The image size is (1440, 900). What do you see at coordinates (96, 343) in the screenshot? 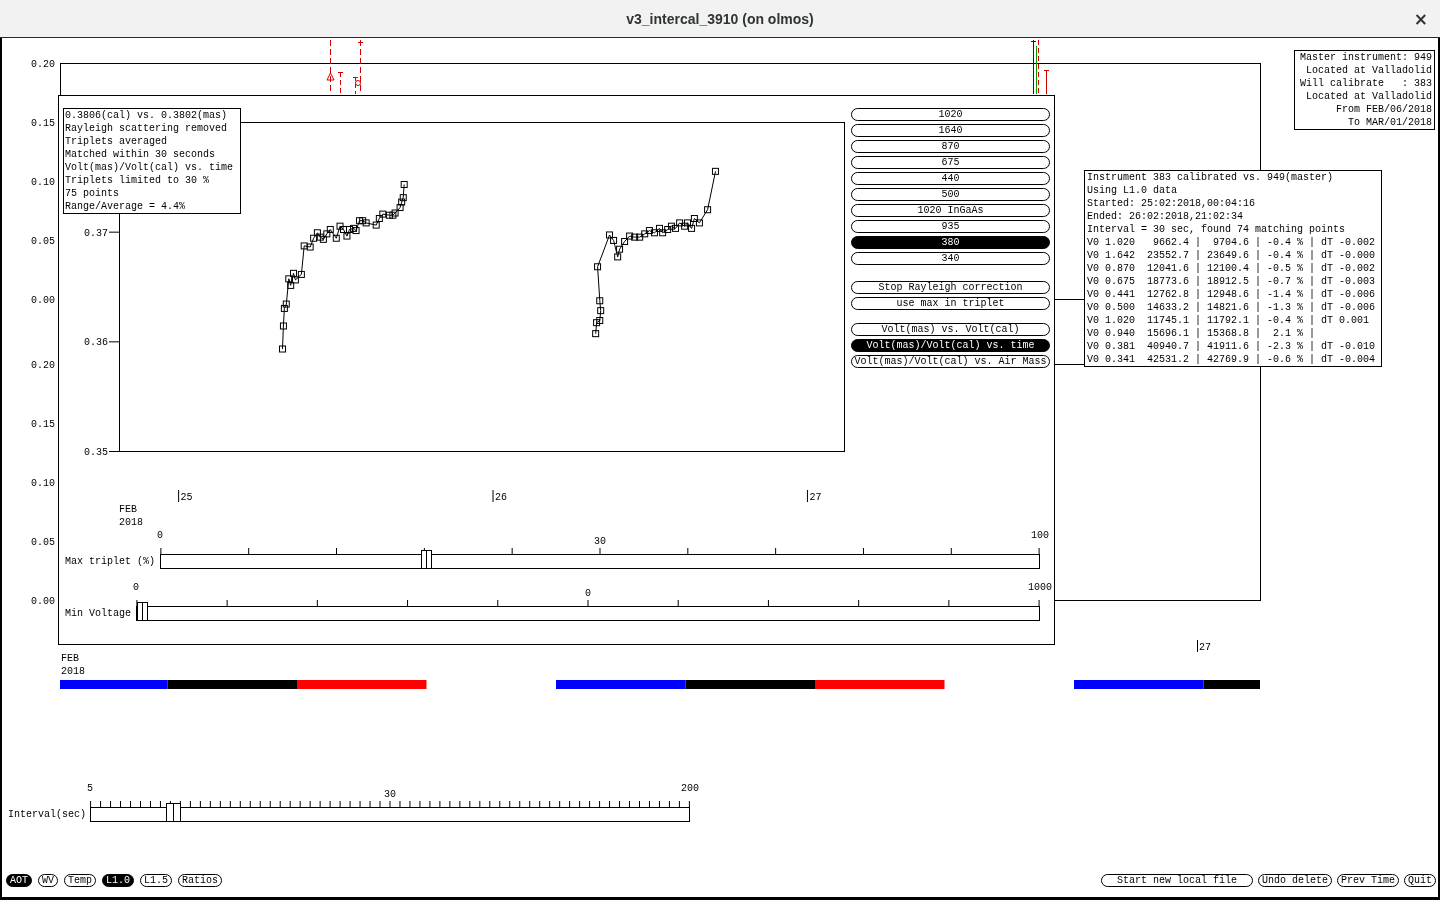
I see `axis-label: 0.36` at bounding box center [96, 343].